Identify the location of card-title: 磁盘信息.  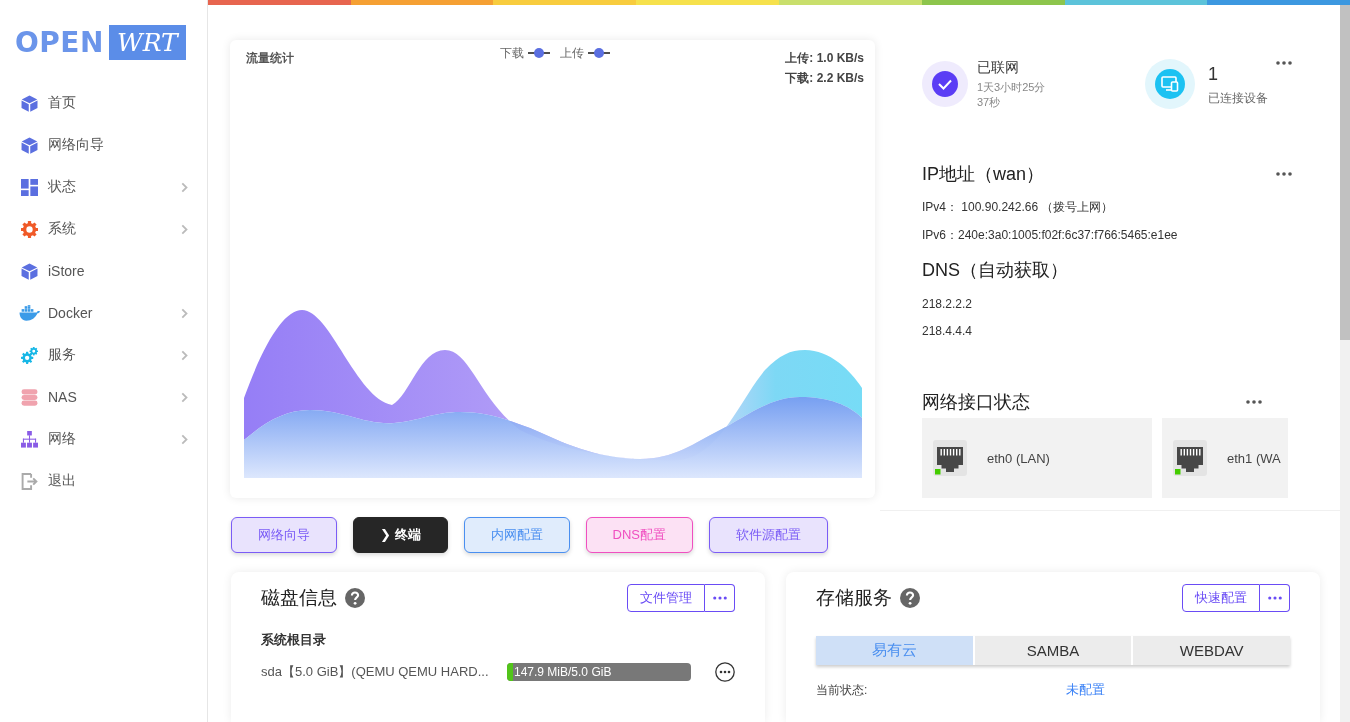
(299, 598).